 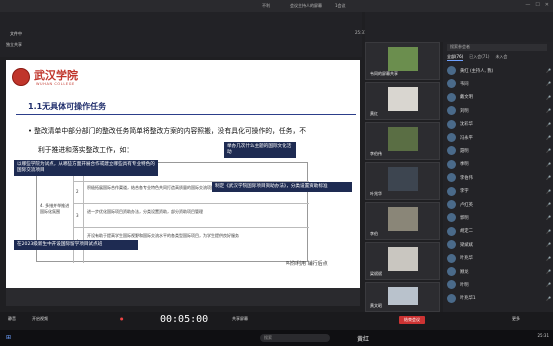 I want to click on title-bar: 不利 会议主持人的屏幕 1会议 — ☐ ✕, so click(x=276, y=6).